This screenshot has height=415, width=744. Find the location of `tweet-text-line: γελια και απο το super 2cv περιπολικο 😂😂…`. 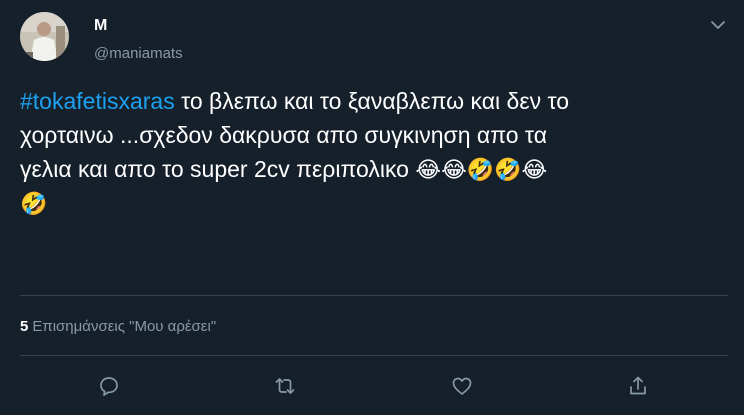

tweet-text-line: γελια και απο το super 2cv περιπολικο 😂😂… is located at coordinates (375, 169).